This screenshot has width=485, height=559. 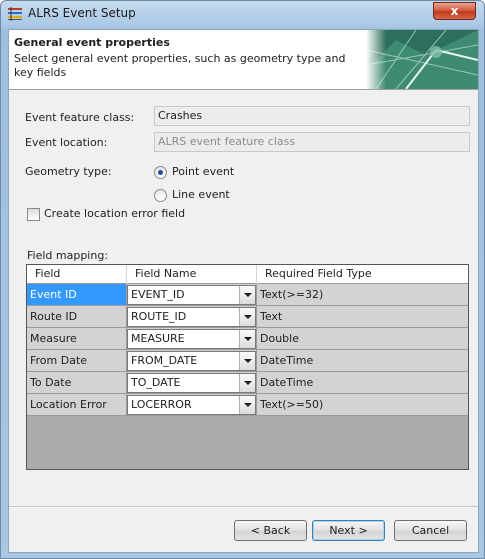 I want to click on footer-divider, so click(x=243, y=506).